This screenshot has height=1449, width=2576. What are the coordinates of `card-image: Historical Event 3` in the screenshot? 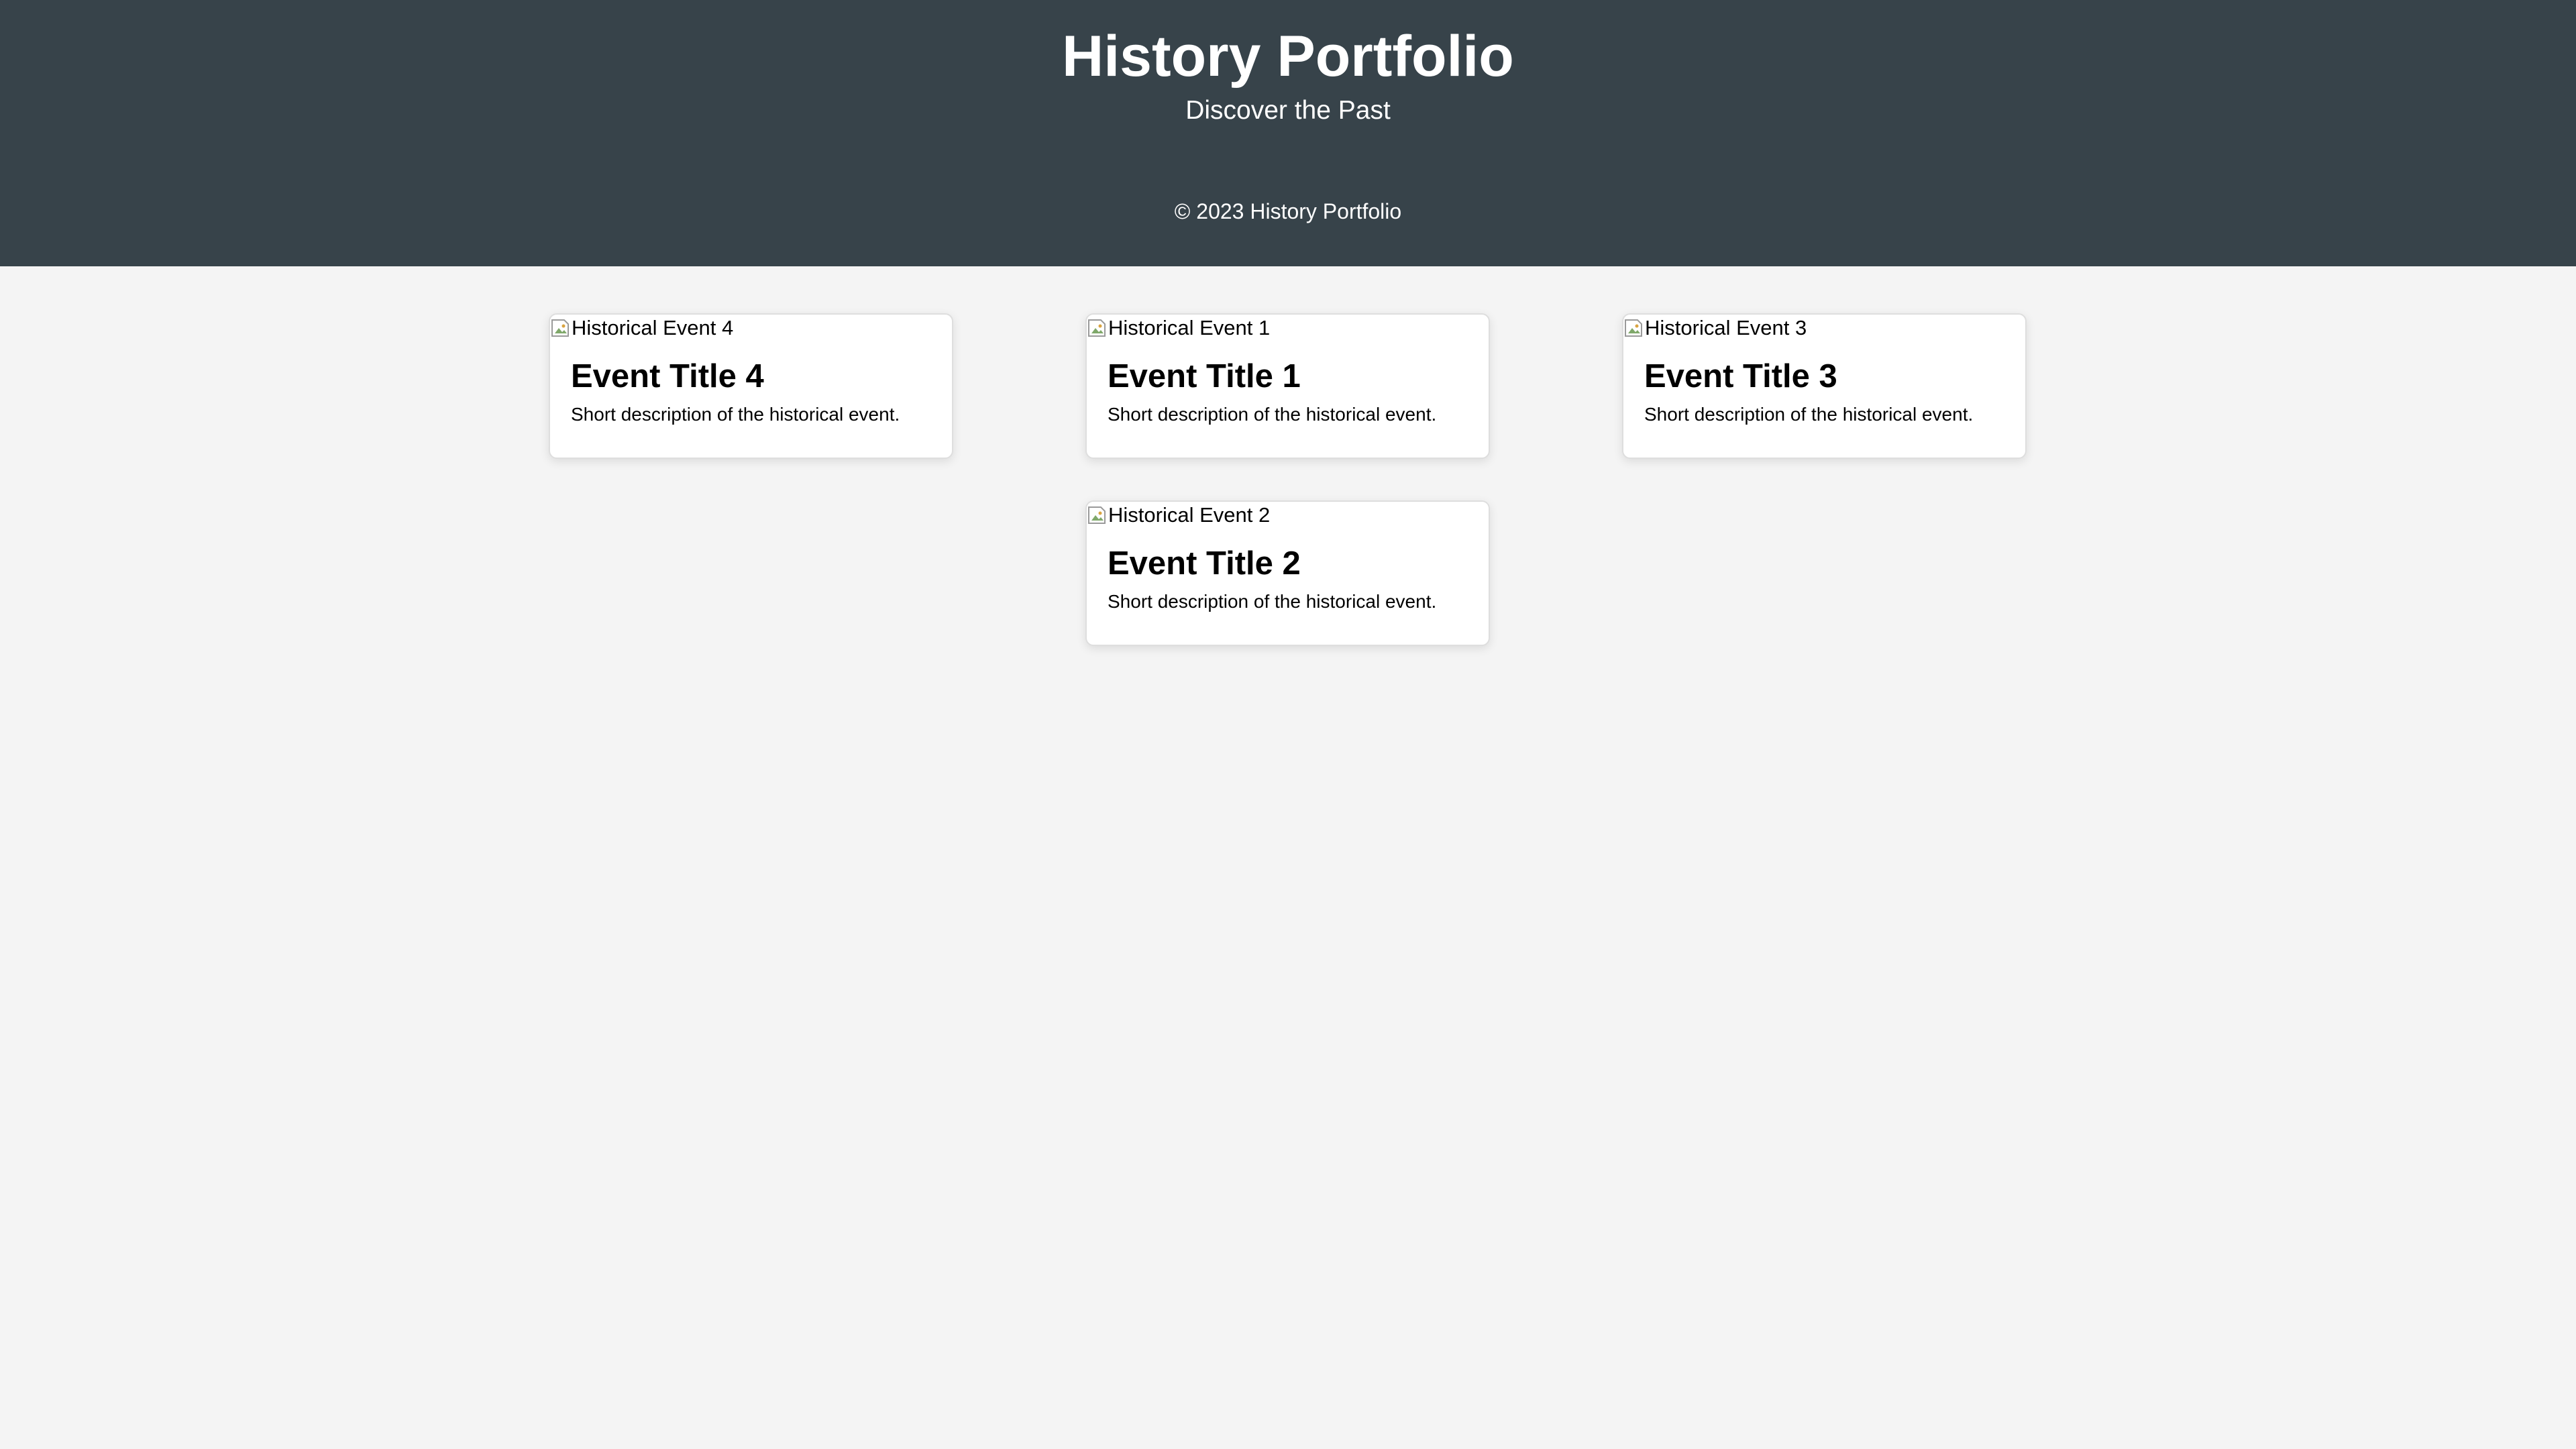 It's located at (1715, 328).